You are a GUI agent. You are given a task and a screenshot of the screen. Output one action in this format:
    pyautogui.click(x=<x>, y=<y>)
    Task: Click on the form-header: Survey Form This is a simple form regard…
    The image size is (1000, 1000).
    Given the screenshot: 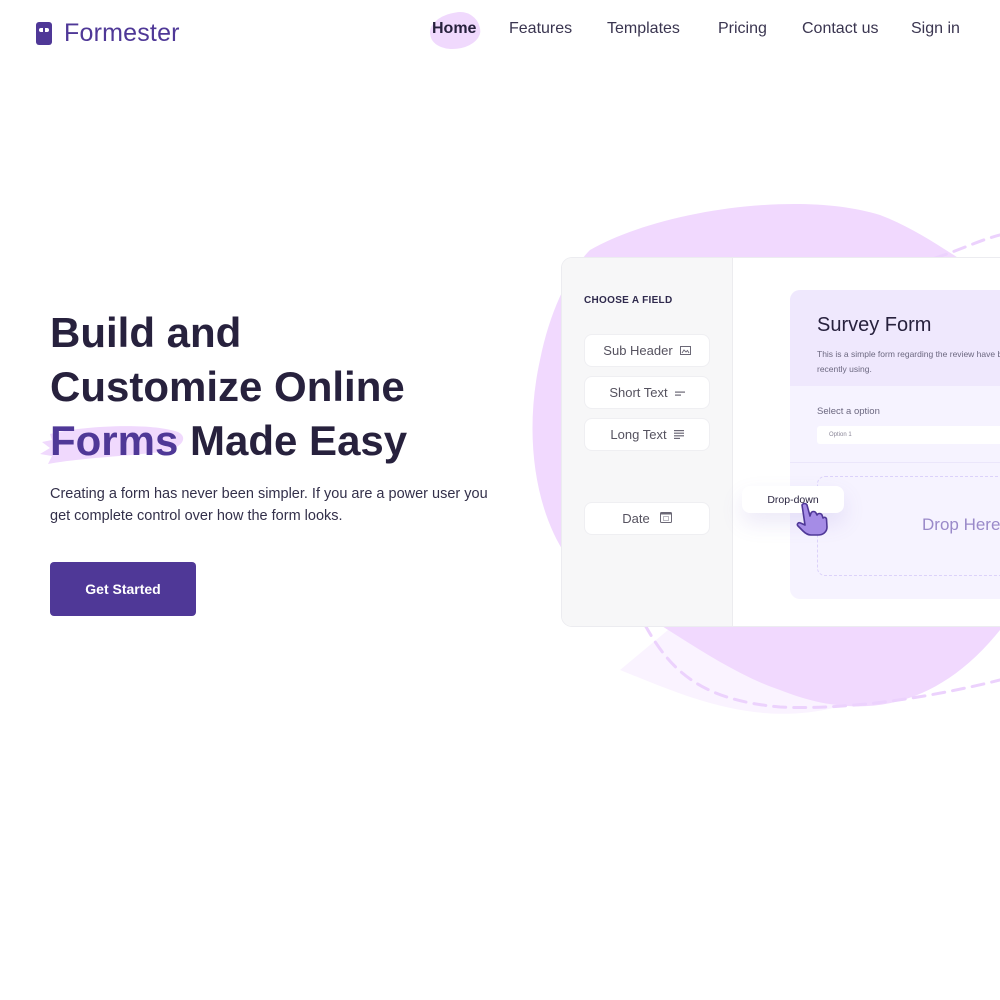 What is the action you would take?
    pyautogui.click(x=895, y=338)
    